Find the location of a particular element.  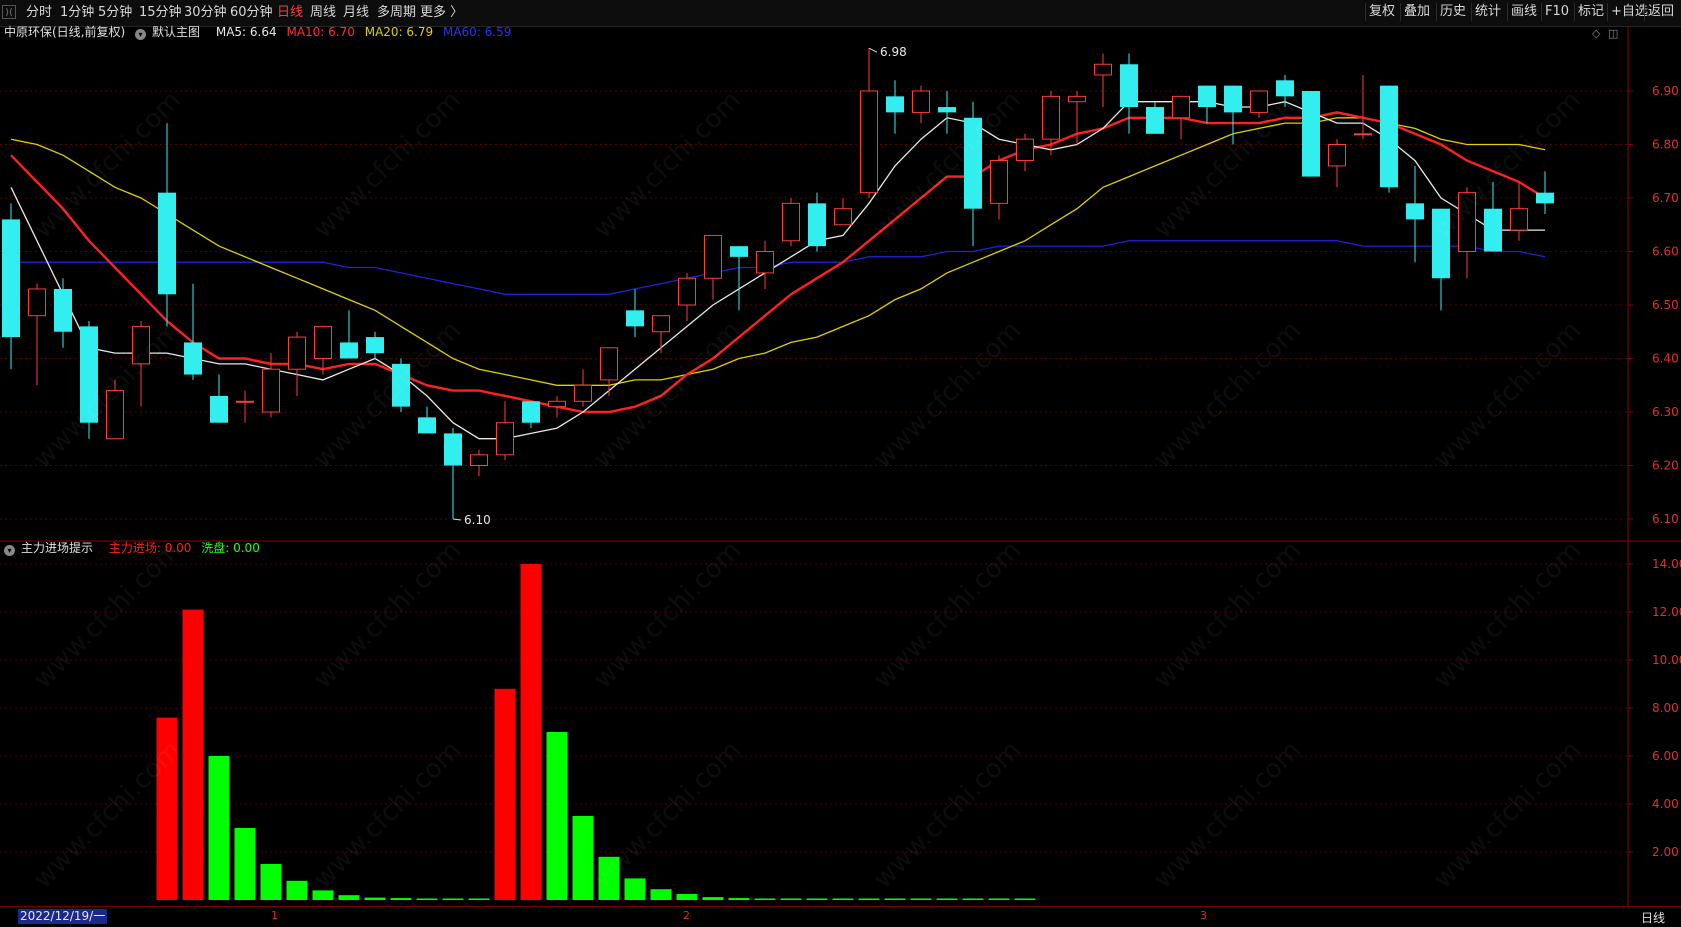

price-tick-label: 6.30 is located at coordinates (1665, 412).